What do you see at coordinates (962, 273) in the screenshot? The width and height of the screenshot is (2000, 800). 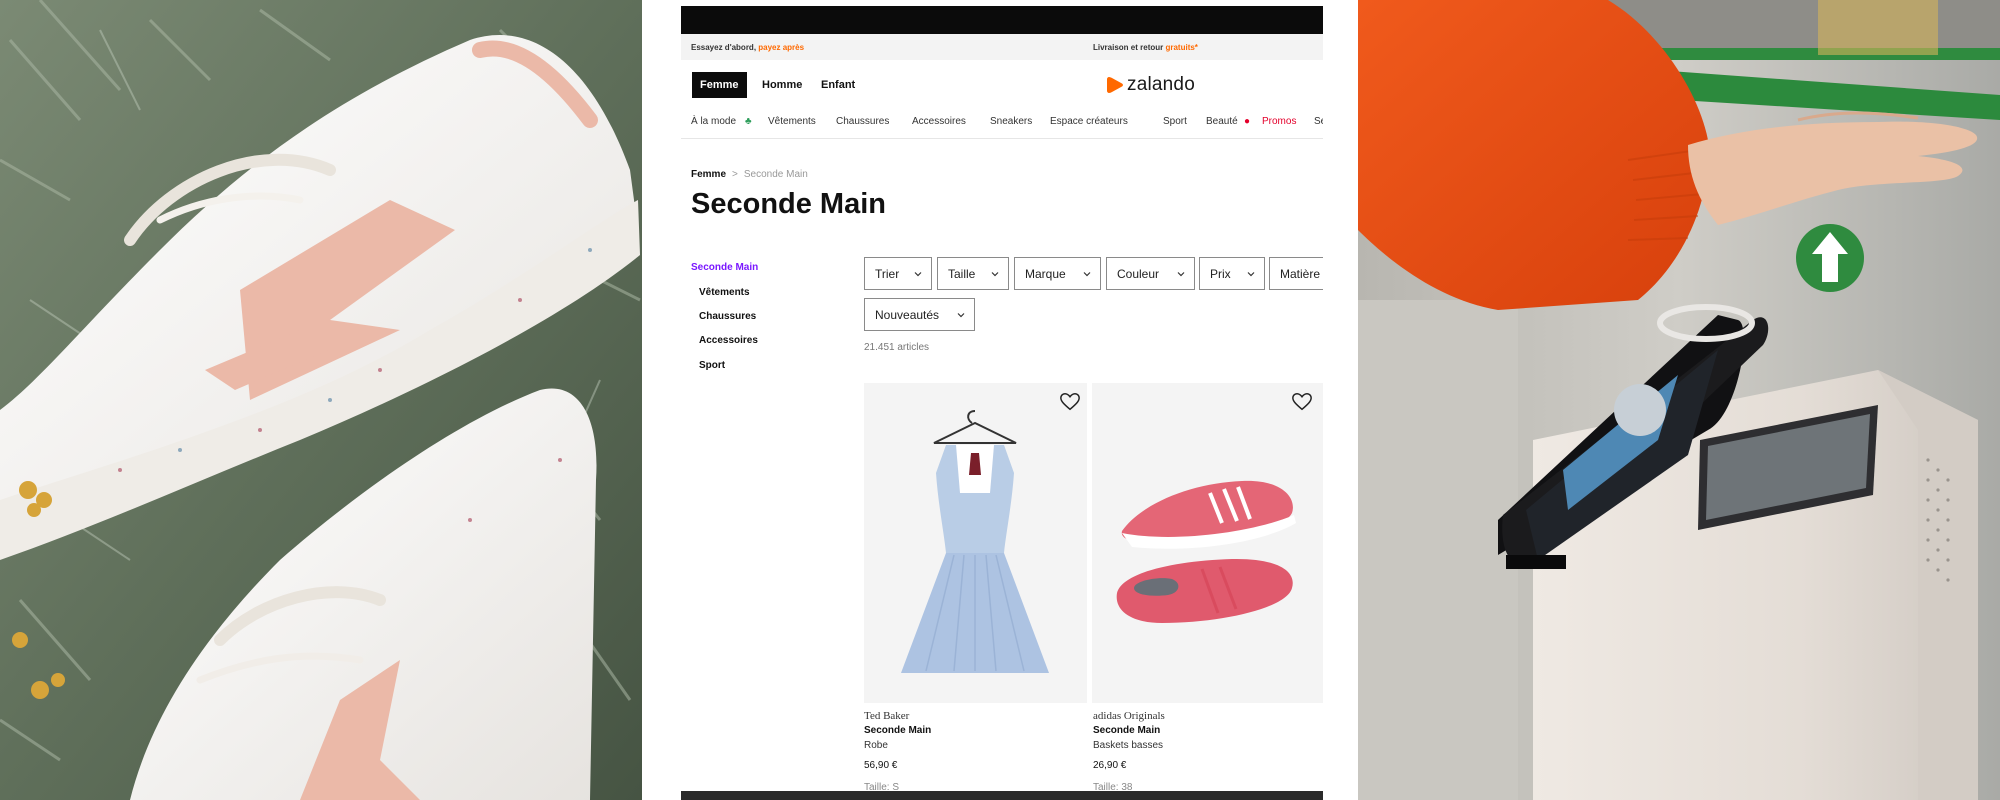 I see `filter-taille-label: Taille` at bounding box center [962, 273].